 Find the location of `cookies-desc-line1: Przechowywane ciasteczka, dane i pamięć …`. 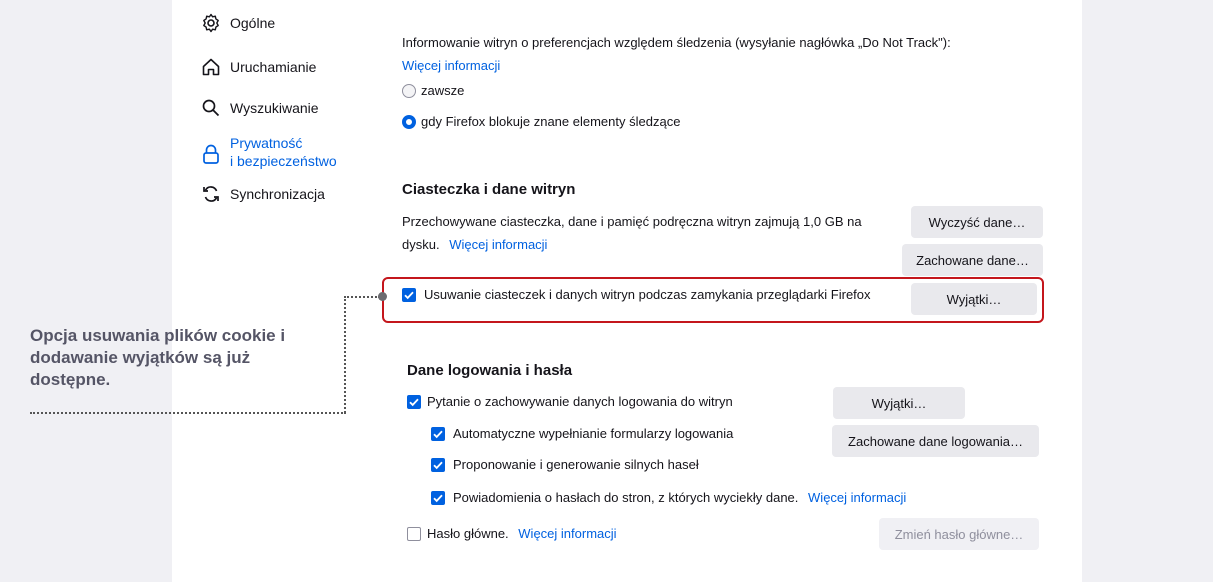

cookies-desc-line1: Przechowywane ciasteczka, dane i pamięć … is located at coordinates (632, 221).